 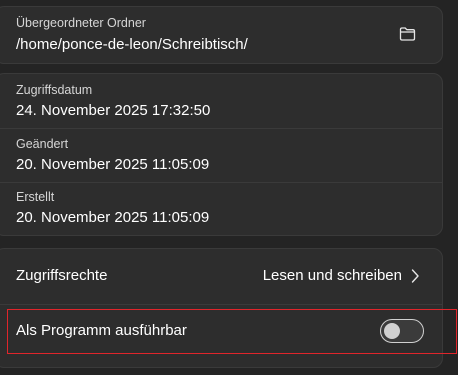 I want to click on accessed-value: 24. November 2025 17:32:50, so click(x=113, y=110).